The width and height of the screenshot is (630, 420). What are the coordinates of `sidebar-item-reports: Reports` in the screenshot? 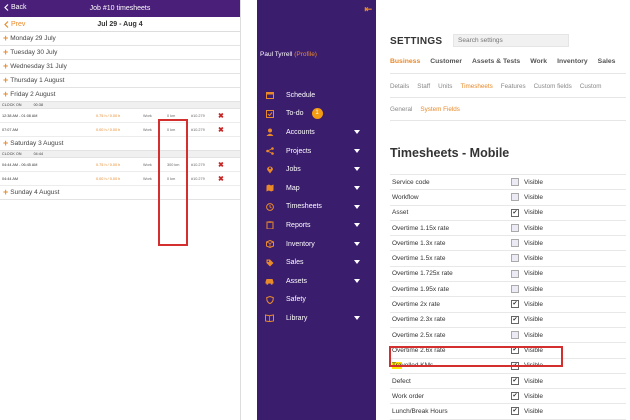 It's located at (316, 225).